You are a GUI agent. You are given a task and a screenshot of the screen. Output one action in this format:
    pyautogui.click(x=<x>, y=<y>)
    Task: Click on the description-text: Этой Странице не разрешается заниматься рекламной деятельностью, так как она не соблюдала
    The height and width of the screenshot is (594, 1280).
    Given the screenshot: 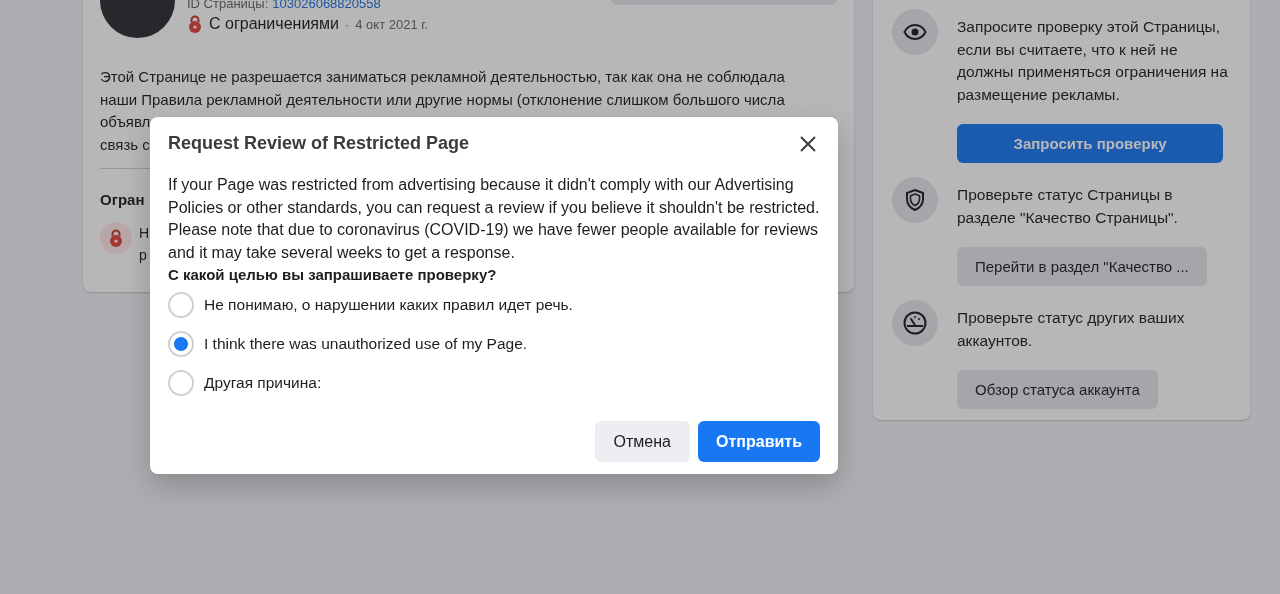 What is the action you would take?
    pyautogui.click(x=442, y=77)
    